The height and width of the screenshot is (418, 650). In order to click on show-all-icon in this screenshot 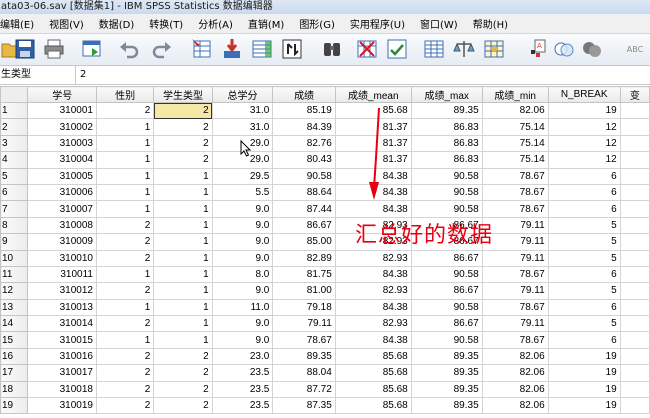, I will do `click(564, 49)`.